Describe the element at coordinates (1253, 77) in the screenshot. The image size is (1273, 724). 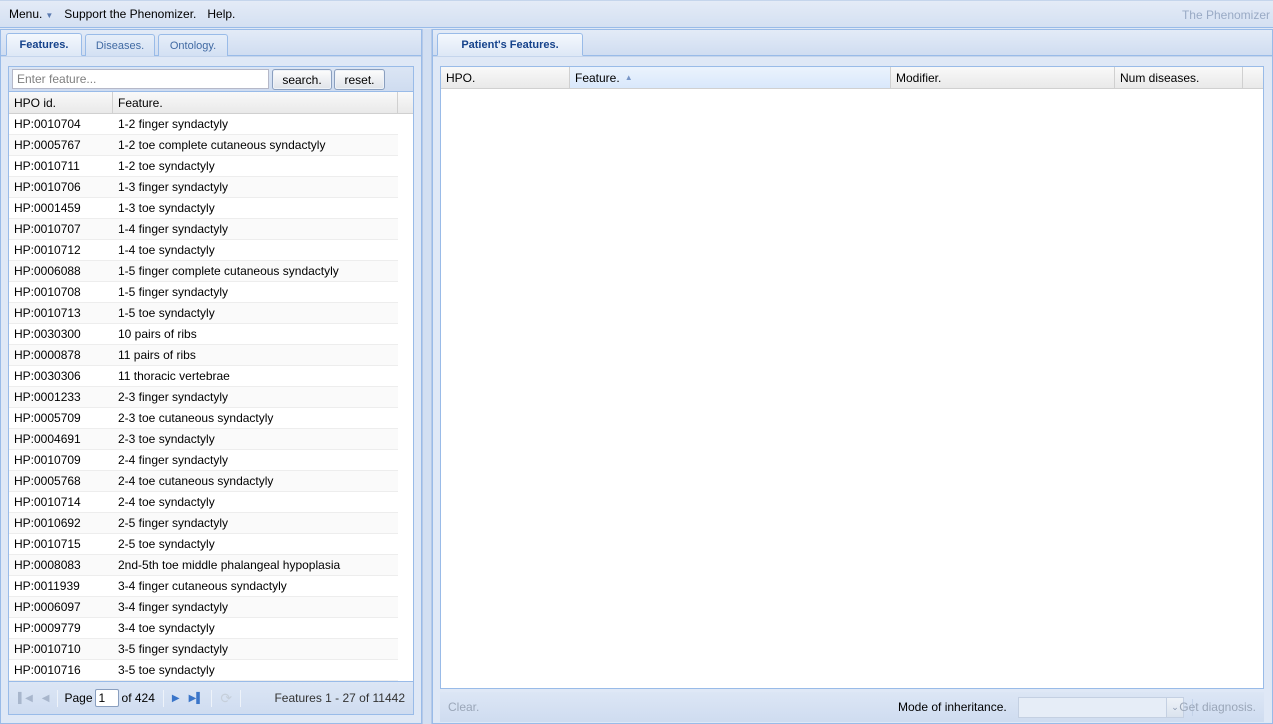
I see `column-header-spacer` at that location.